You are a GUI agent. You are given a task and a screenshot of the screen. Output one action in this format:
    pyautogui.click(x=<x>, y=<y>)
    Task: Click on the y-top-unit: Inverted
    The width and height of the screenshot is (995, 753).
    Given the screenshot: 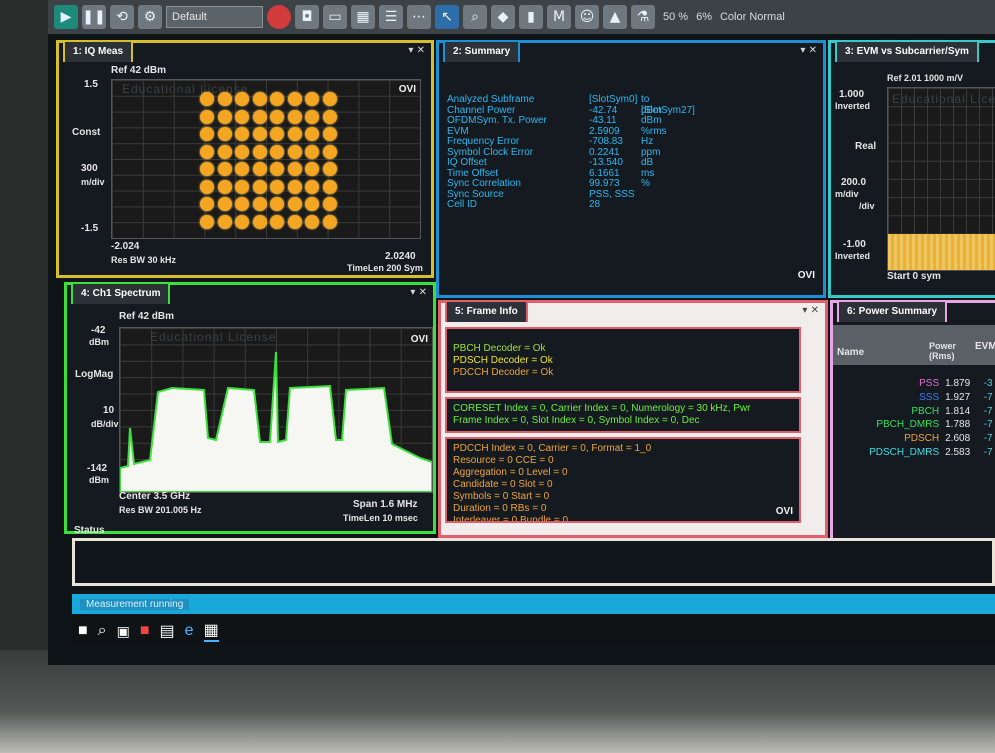 What is the action you would take?
    pyautogui.click(x=853, y=106)
    